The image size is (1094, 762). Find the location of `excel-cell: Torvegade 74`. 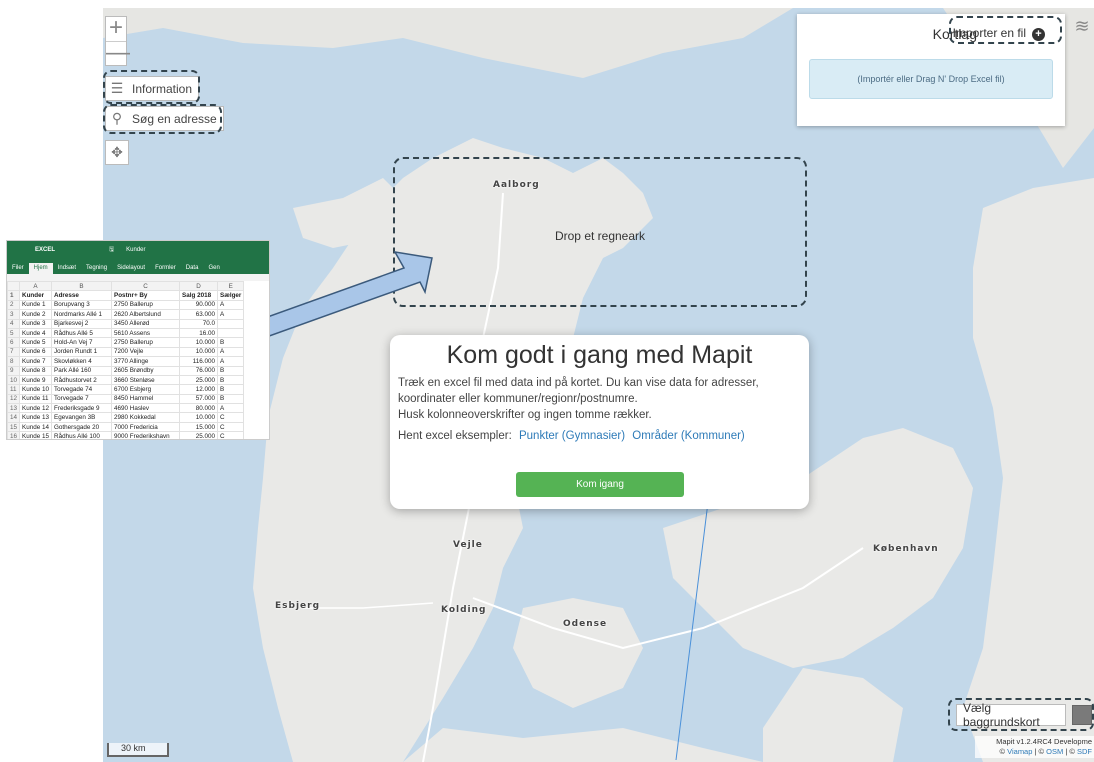

excel-cell: Torvegade 74 is located at coordinates (82, 389).